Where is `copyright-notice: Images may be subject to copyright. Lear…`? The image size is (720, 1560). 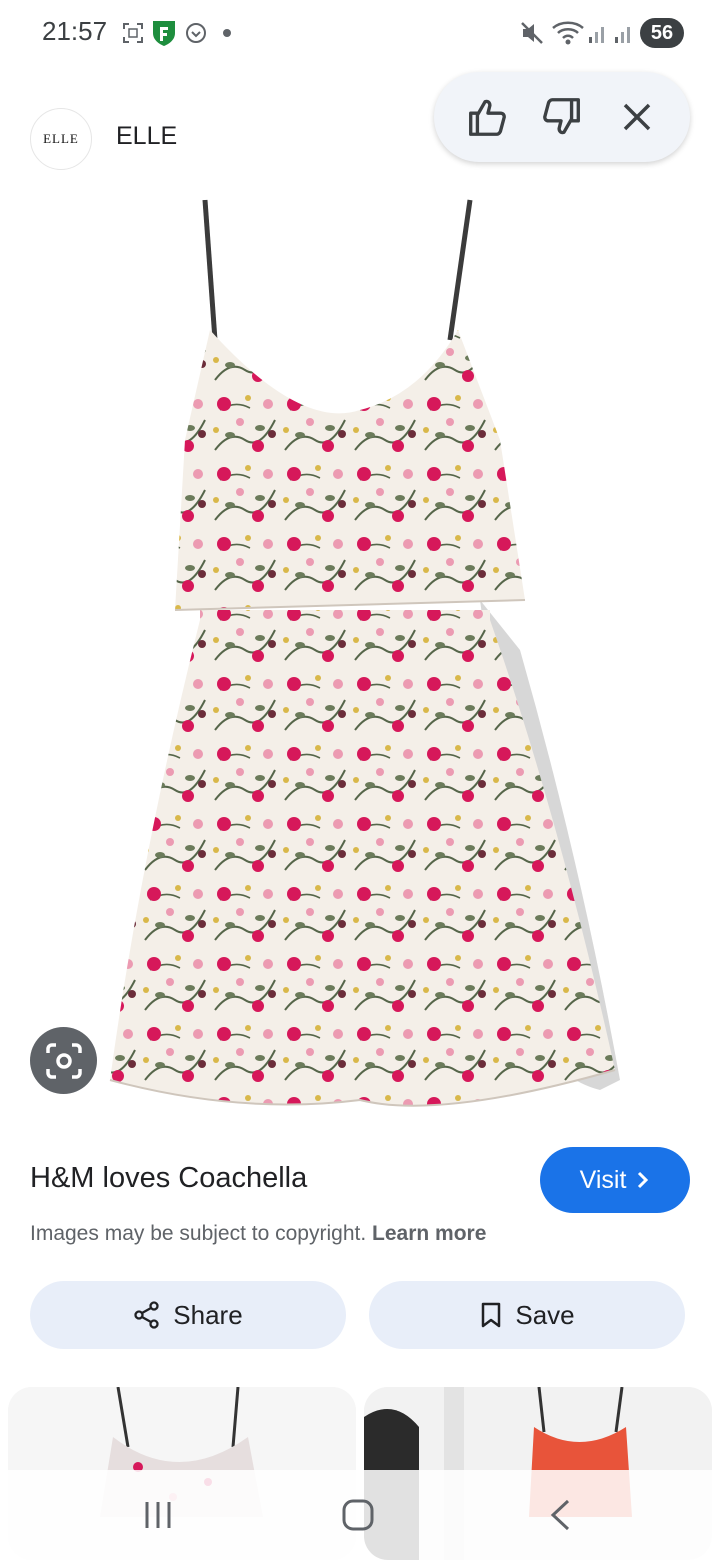
copyright-notice: Images may be subject to copyright. Lear… is located at coordinates (258, 1234).